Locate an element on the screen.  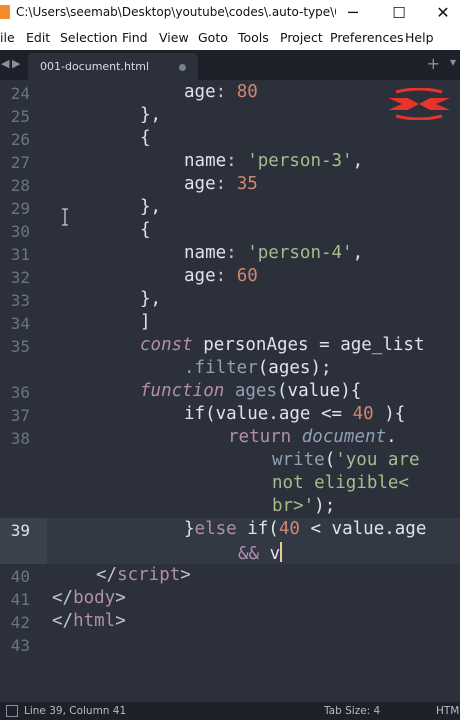
line-number: 42 is located at coordinates (20, 622).